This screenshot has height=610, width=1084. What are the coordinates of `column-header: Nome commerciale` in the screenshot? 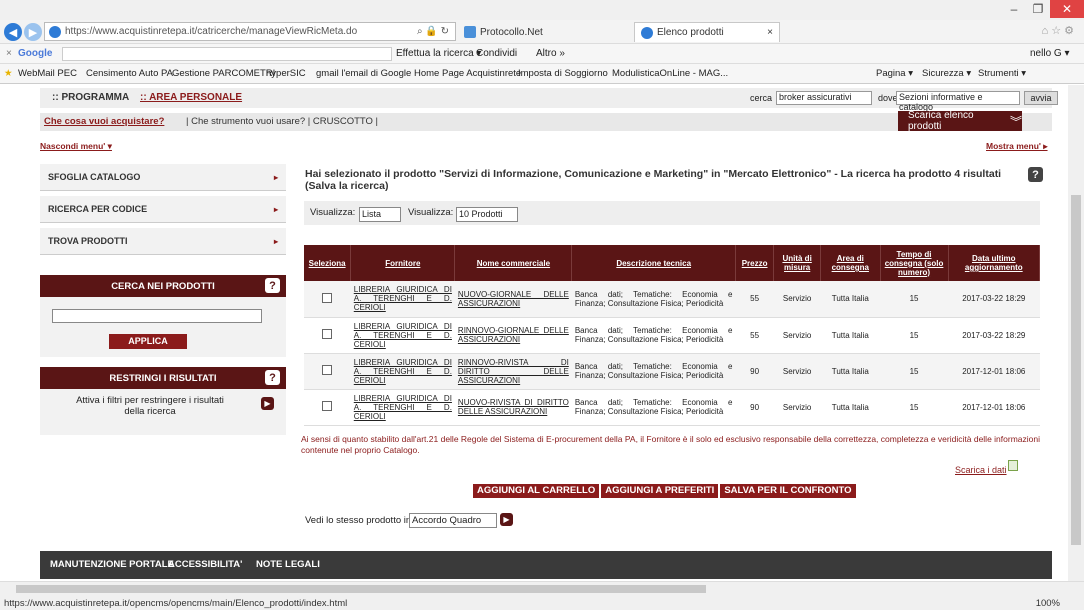 It's located at (513, 263).